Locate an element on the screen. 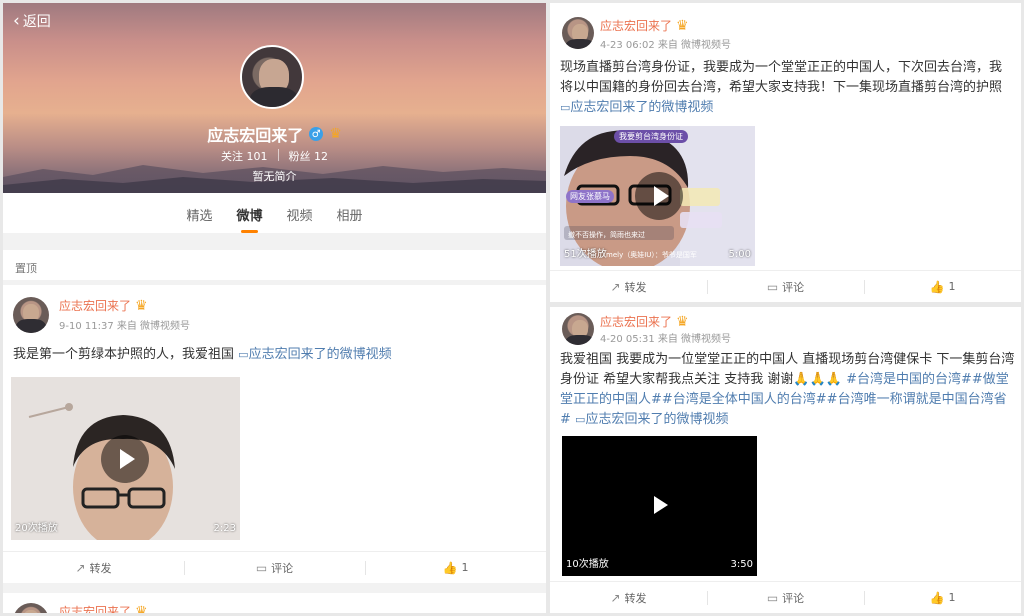  tab-video: 视频 is located at coordinates (300, 213).